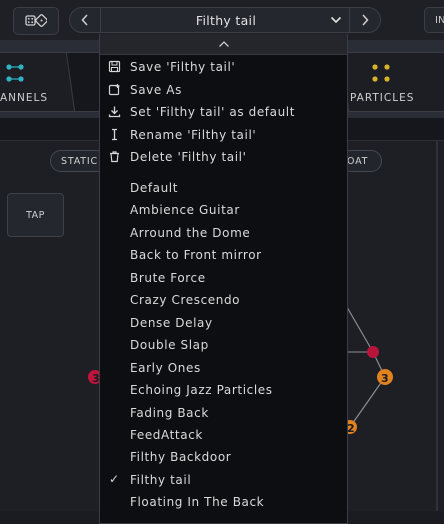  I want to click on tap-tempo-label: TAP, so click(35, 215).